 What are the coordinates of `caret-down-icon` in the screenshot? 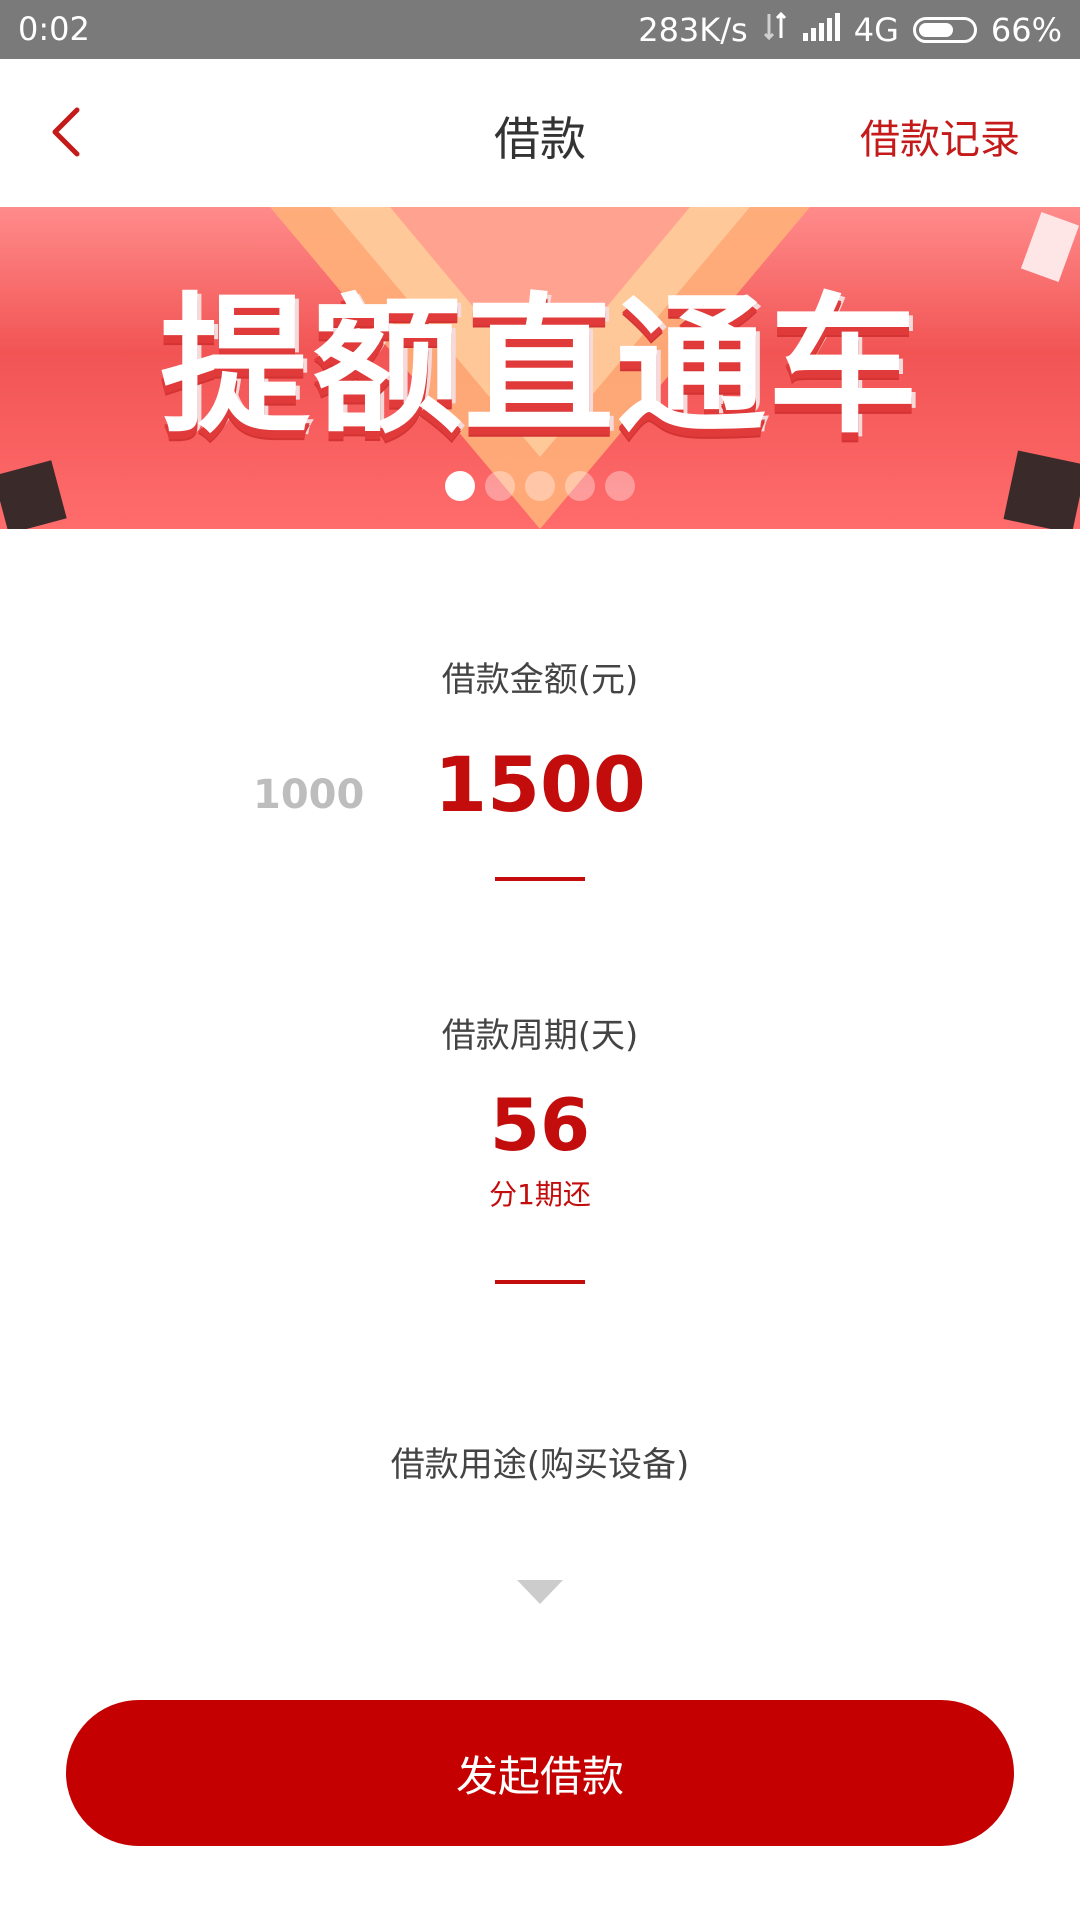 It's located at (540, 1592).